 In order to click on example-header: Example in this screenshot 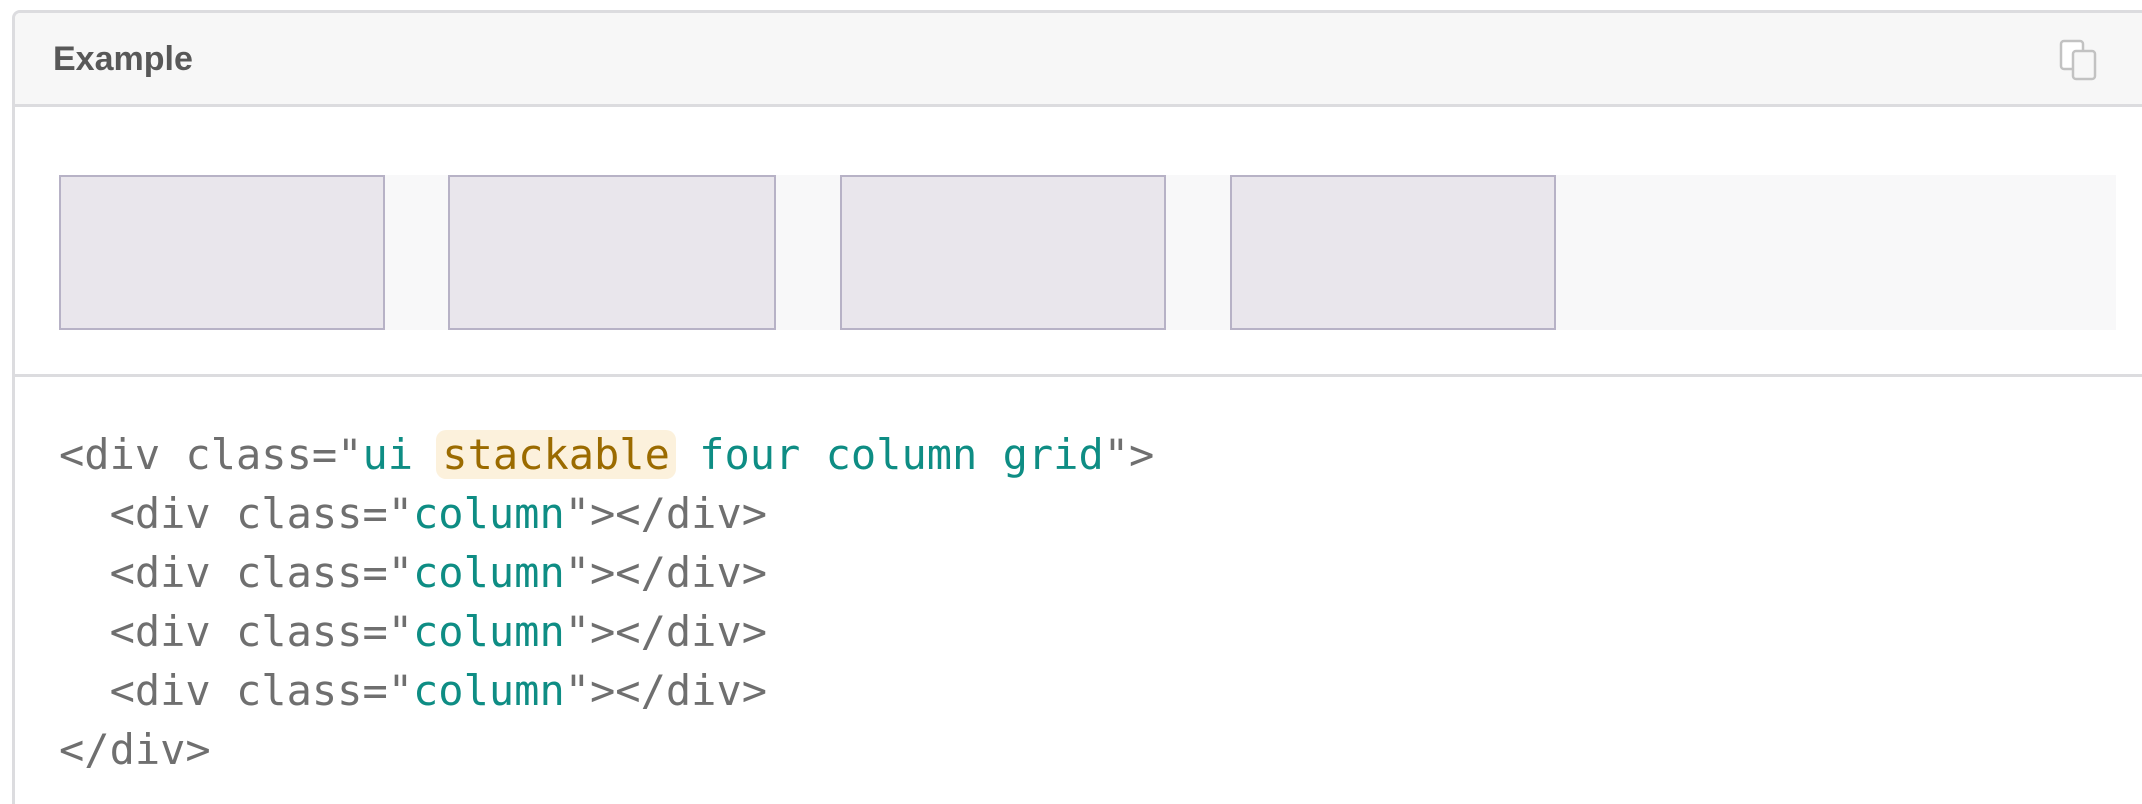, I will do `click(1078, 60)`.